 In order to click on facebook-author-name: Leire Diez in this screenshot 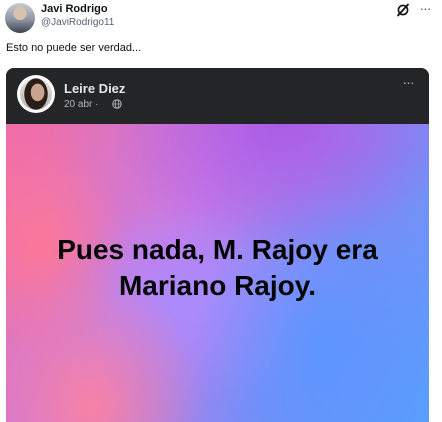, I will do `click(95, 88)`.